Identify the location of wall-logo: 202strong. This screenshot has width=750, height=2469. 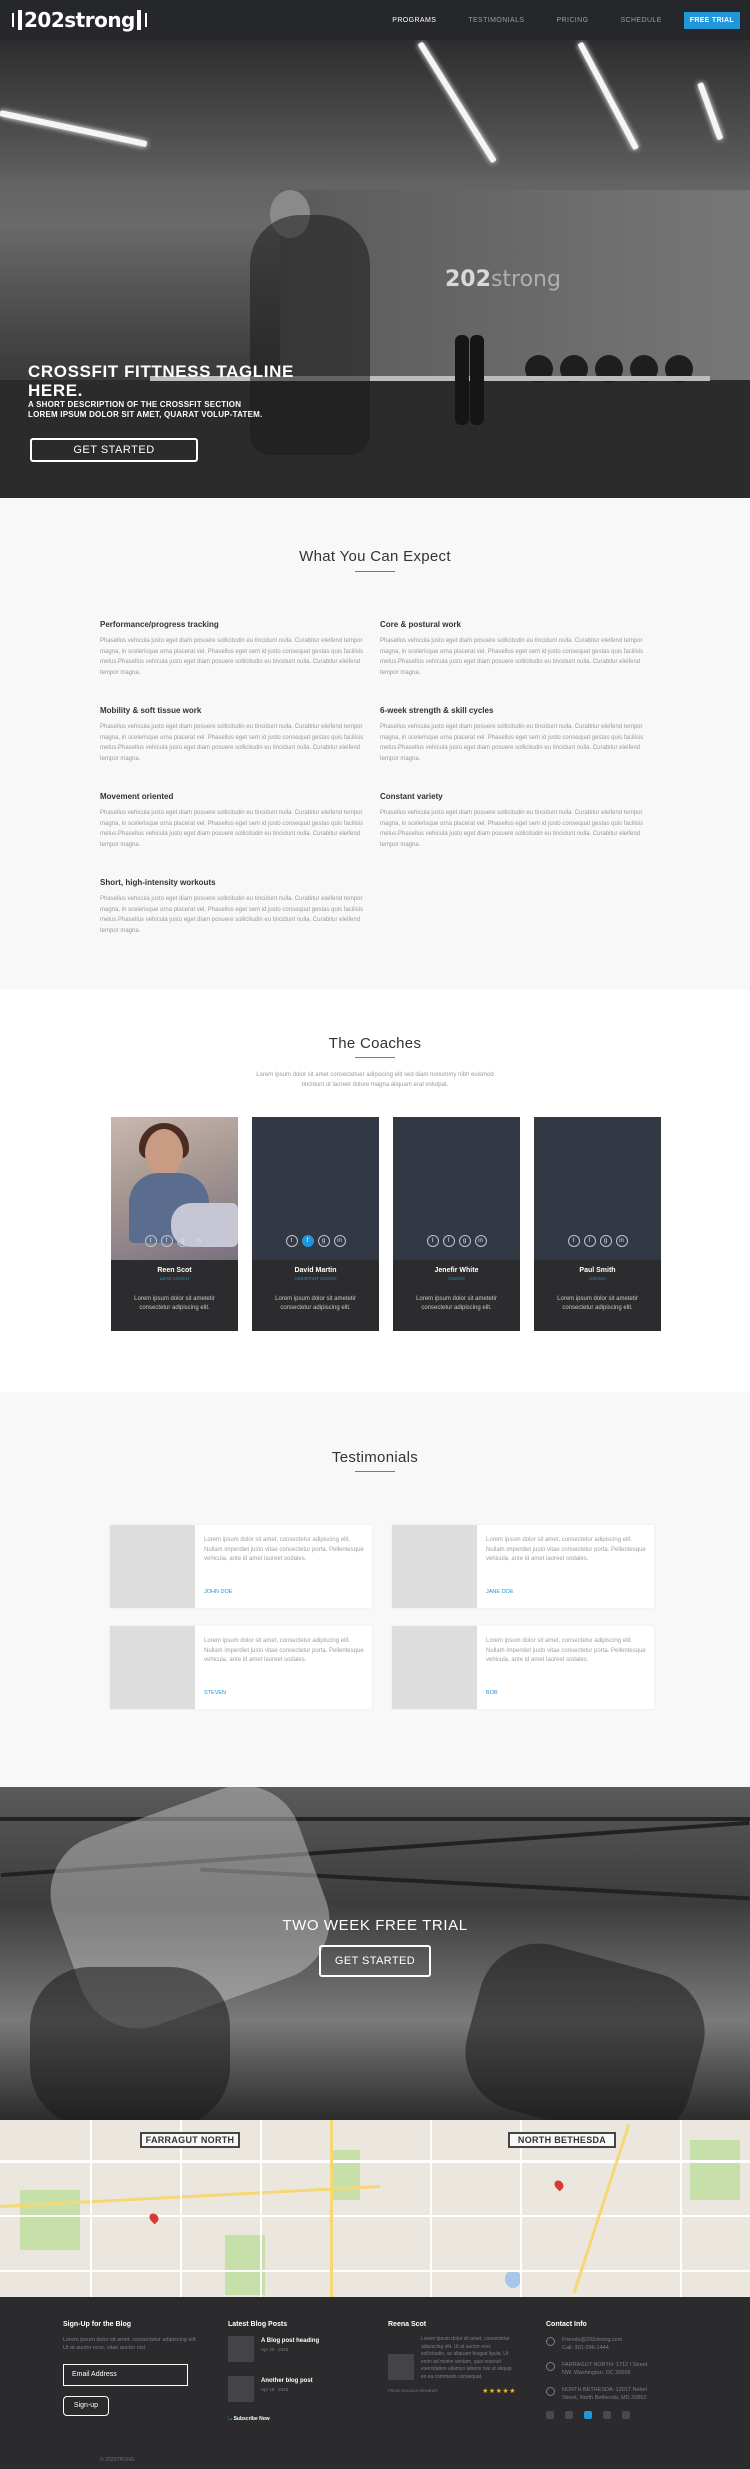
(503, 279).